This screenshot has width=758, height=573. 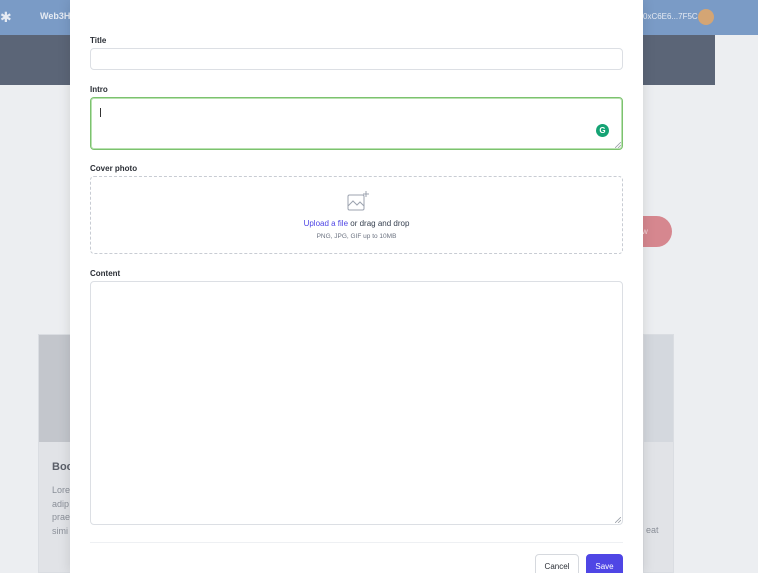 What do you see at coordinates (670, 16) in the screenshot?
I see `wallet-address: 0xC6E6...7F5C` at bounding box center [670, 16].